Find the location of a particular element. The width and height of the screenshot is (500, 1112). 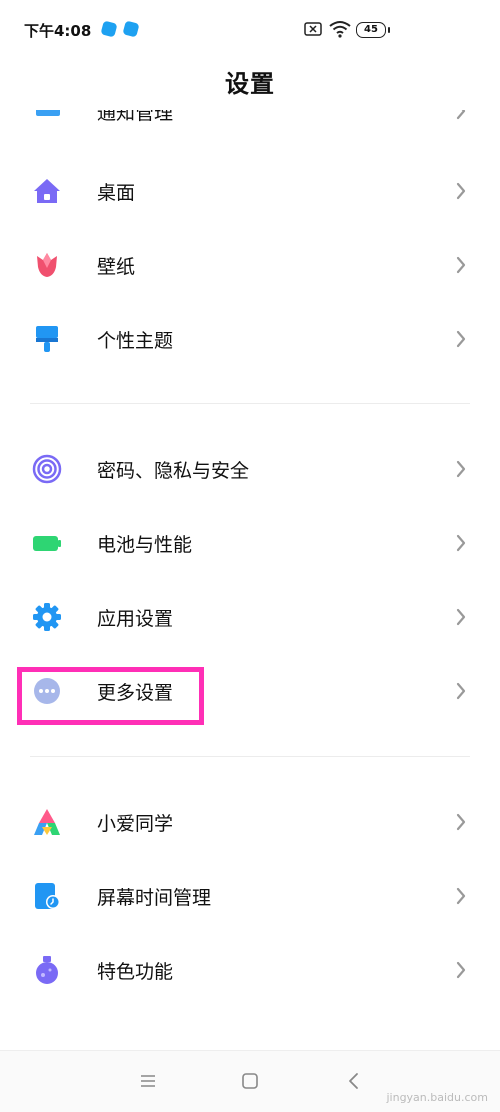

settings-item-xiaoai: 小爱同学 is located at coordinates (250, 822).